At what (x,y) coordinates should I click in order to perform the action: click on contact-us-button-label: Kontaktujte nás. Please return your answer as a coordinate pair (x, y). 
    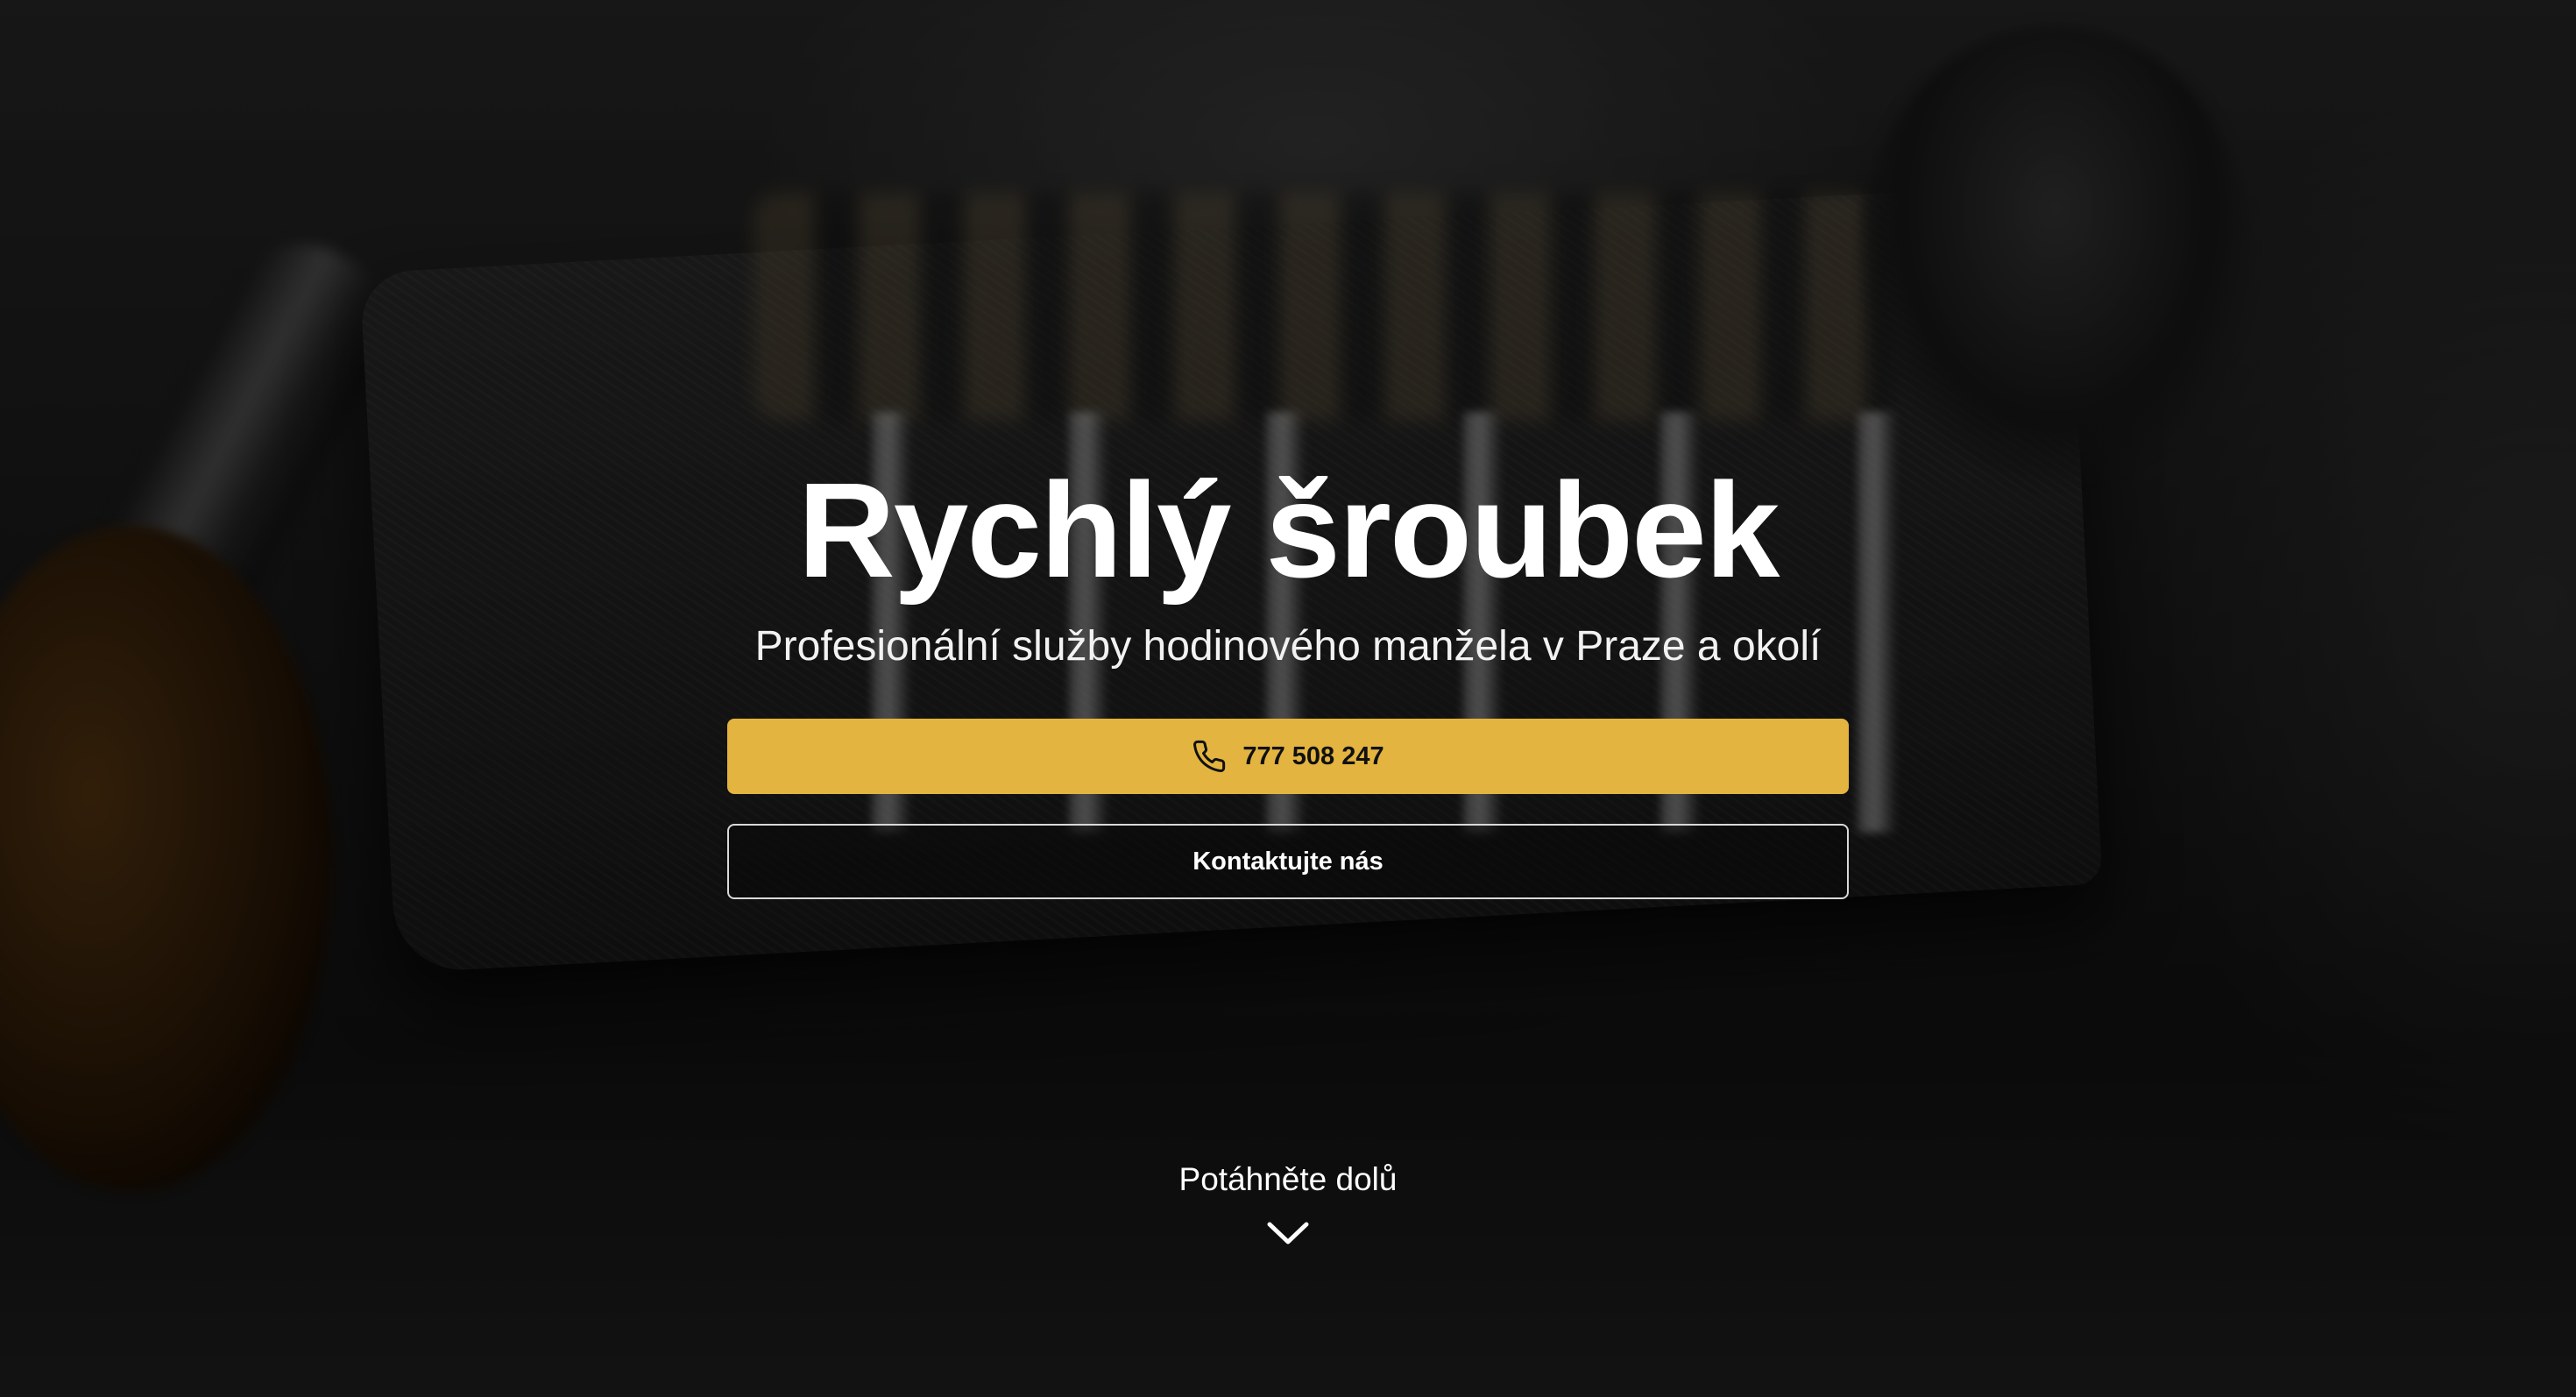
    Looking at the image, I should click on (1288, 861).